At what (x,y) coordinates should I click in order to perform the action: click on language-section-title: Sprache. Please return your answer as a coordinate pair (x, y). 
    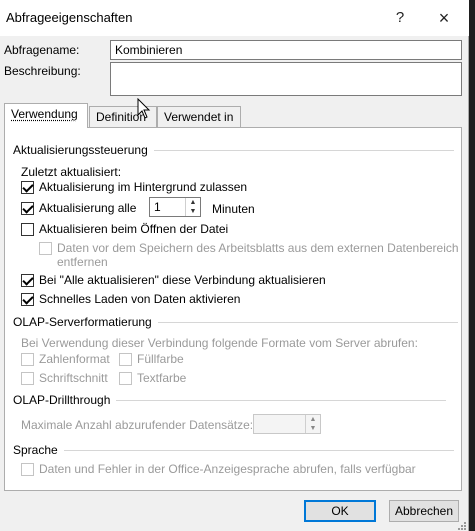
    Looking at the image, I should click on (35, 450).